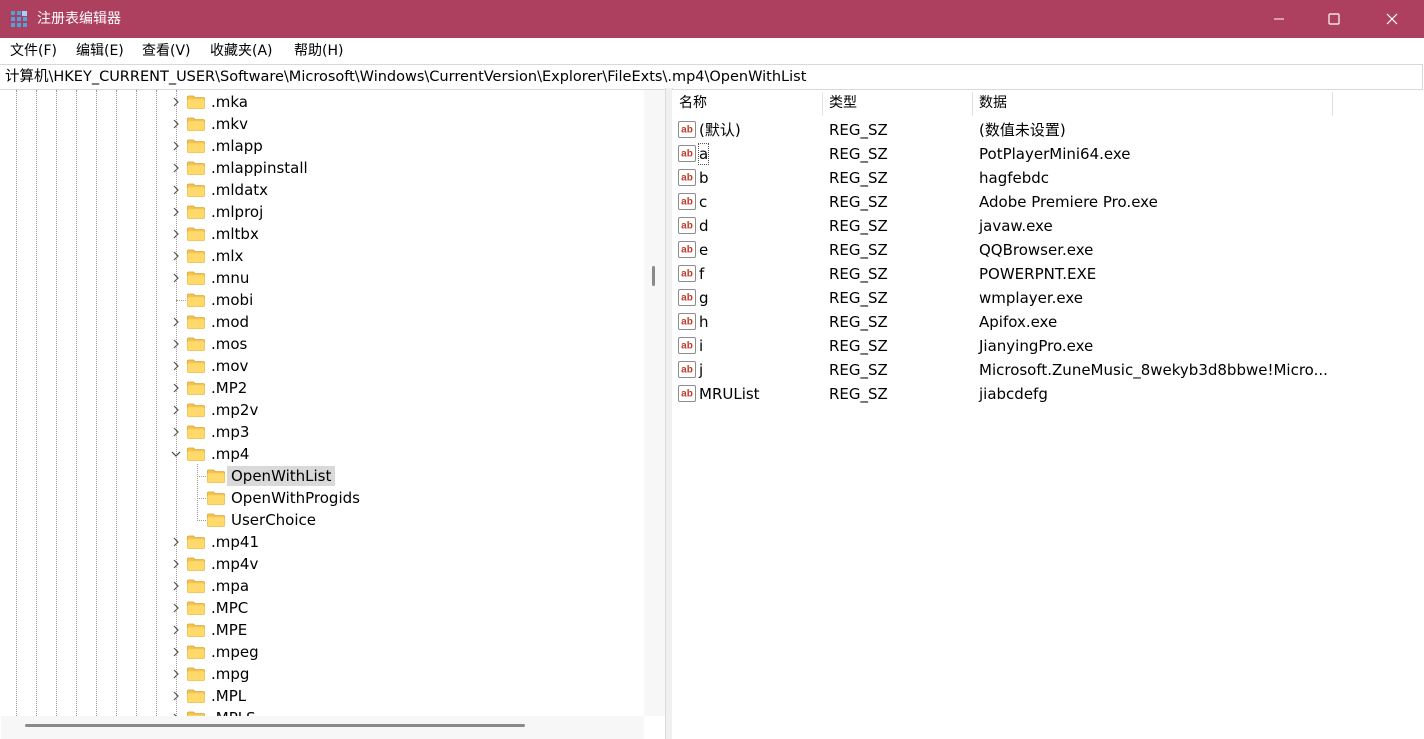  I want to click on value-name: h, so click(704, 322).